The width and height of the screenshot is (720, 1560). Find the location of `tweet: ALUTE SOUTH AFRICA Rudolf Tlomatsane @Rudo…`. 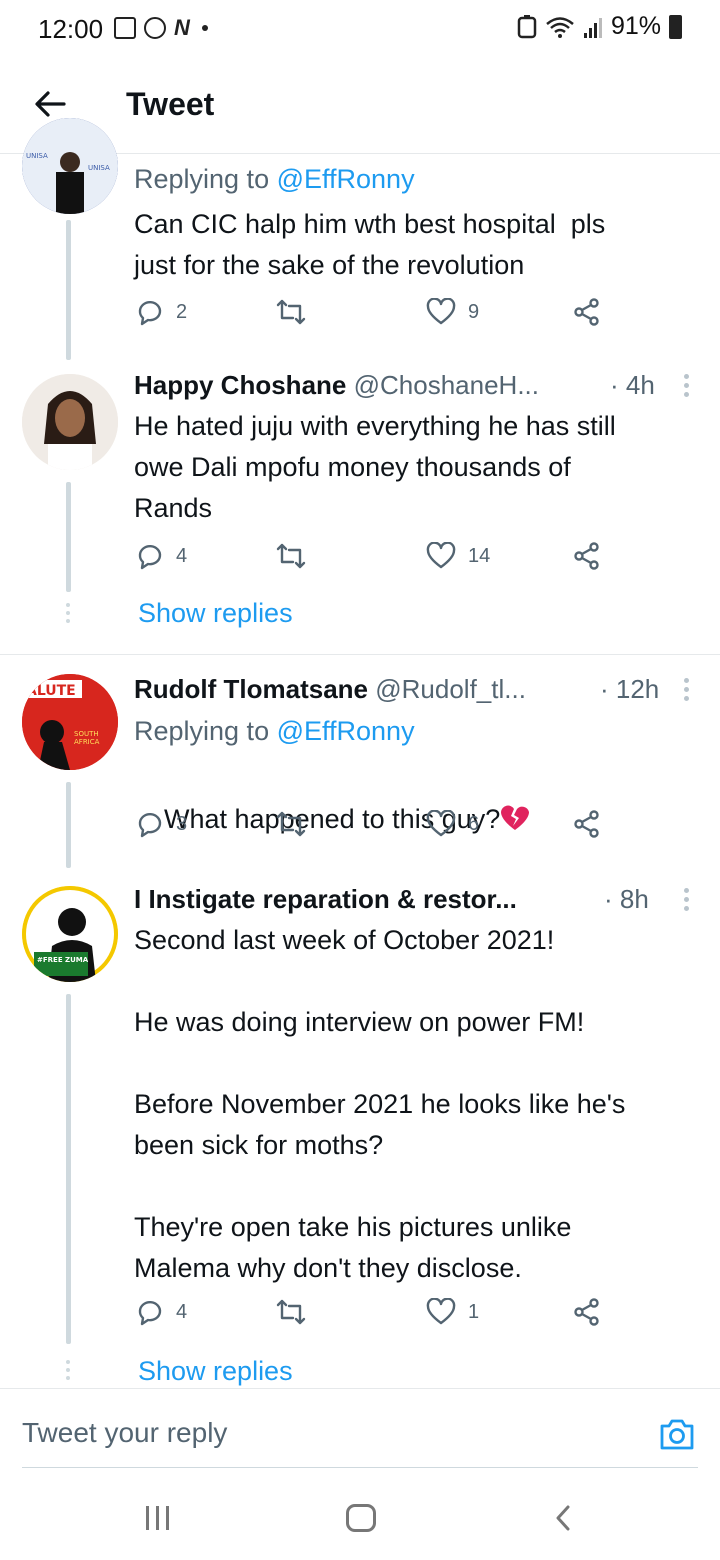

tweet: ALUTE SOUTH AFRICA Rudolf Tlomatsane @Rudo… is located at coordinates (360, 771).